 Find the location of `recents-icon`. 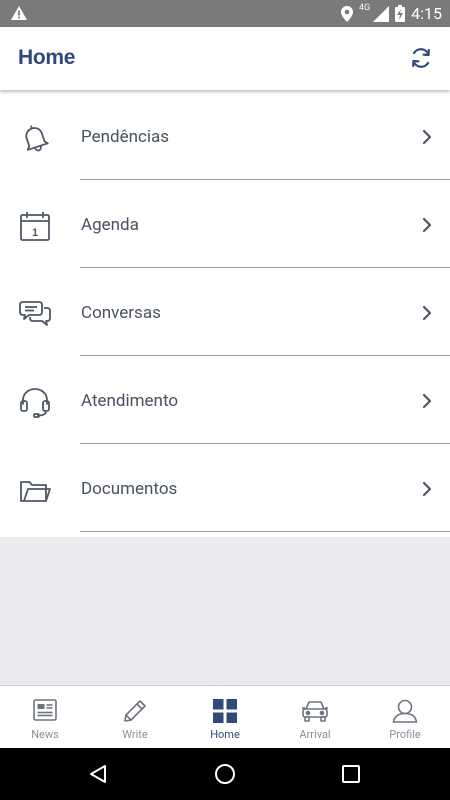

recents-icon is located at coordinates (351, 774).